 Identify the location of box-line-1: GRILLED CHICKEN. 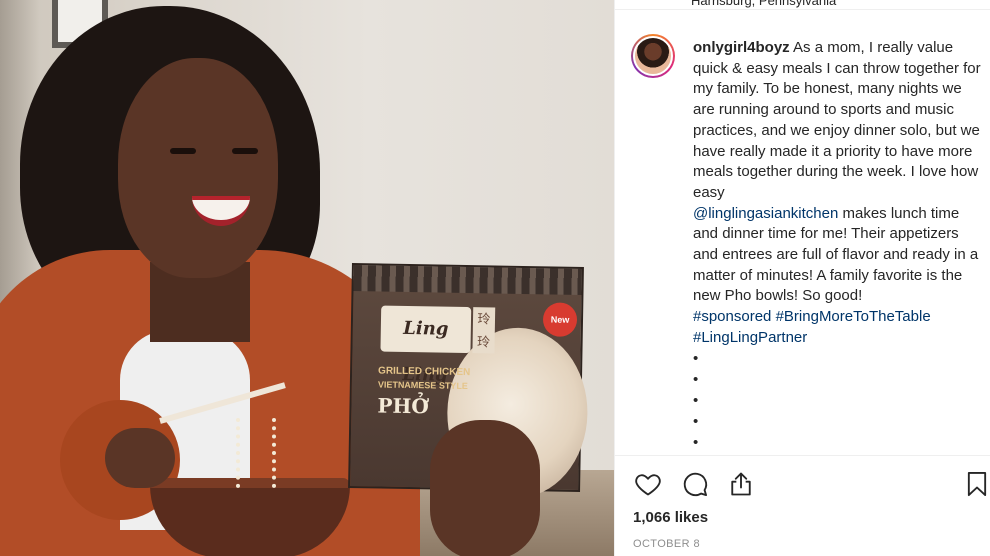
(424, 372).